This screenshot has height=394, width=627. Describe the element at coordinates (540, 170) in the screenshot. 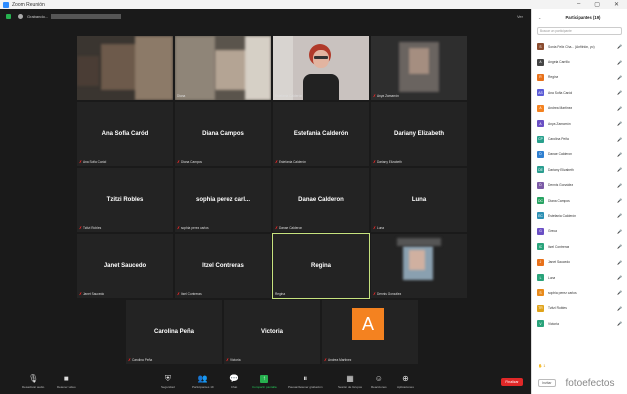

I see `participant-avatar: DE` at that location.